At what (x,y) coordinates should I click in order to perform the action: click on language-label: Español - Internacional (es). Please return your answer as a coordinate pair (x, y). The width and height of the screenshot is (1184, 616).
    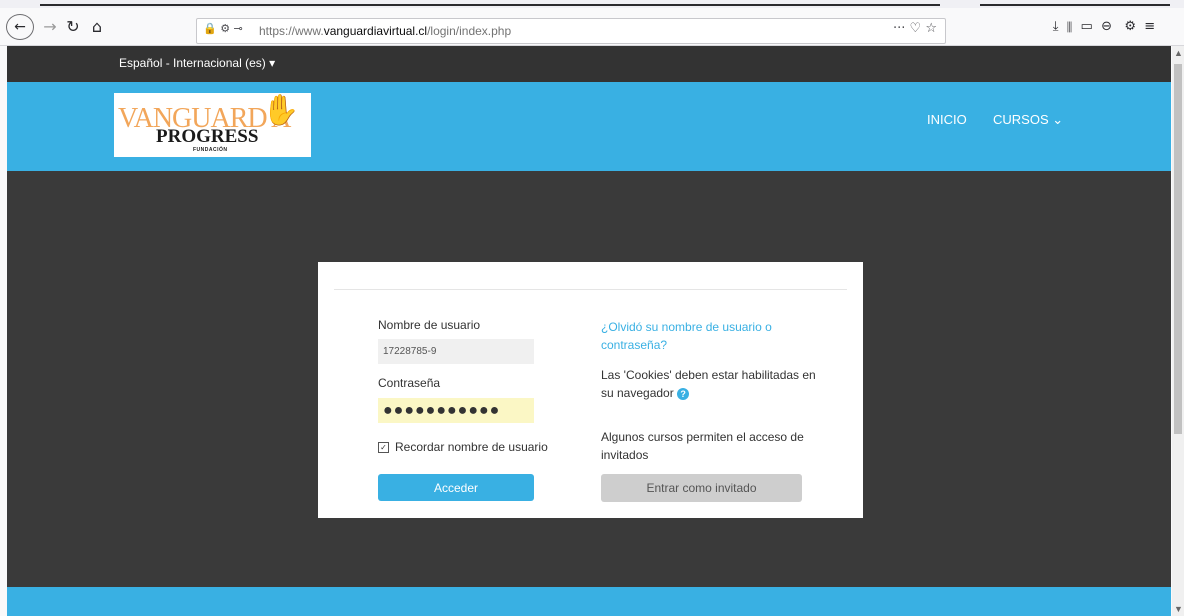
    Looking at the image, I should click on (192, 63).